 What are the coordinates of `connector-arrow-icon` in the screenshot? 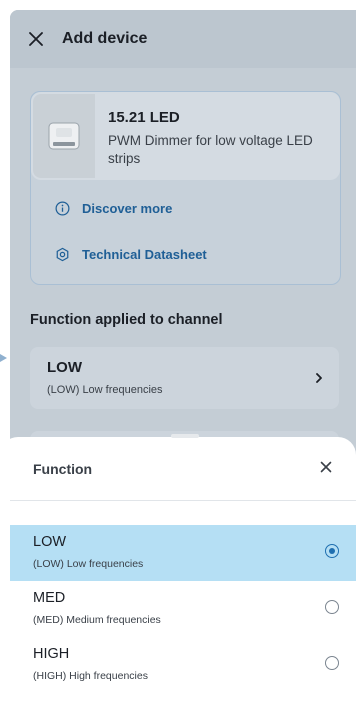 It's located at (3, 358).